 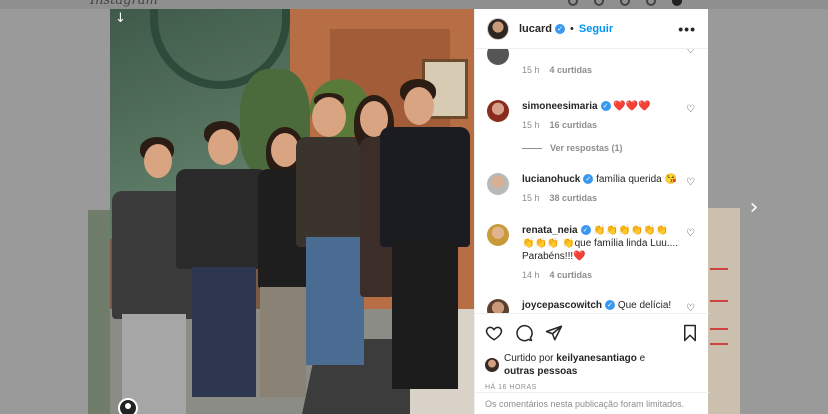 What do you see at coordinates (632, 106) in the screenshot?
I see `comment-text: ❤️❤️❤️` at bounding box center [632, 106].